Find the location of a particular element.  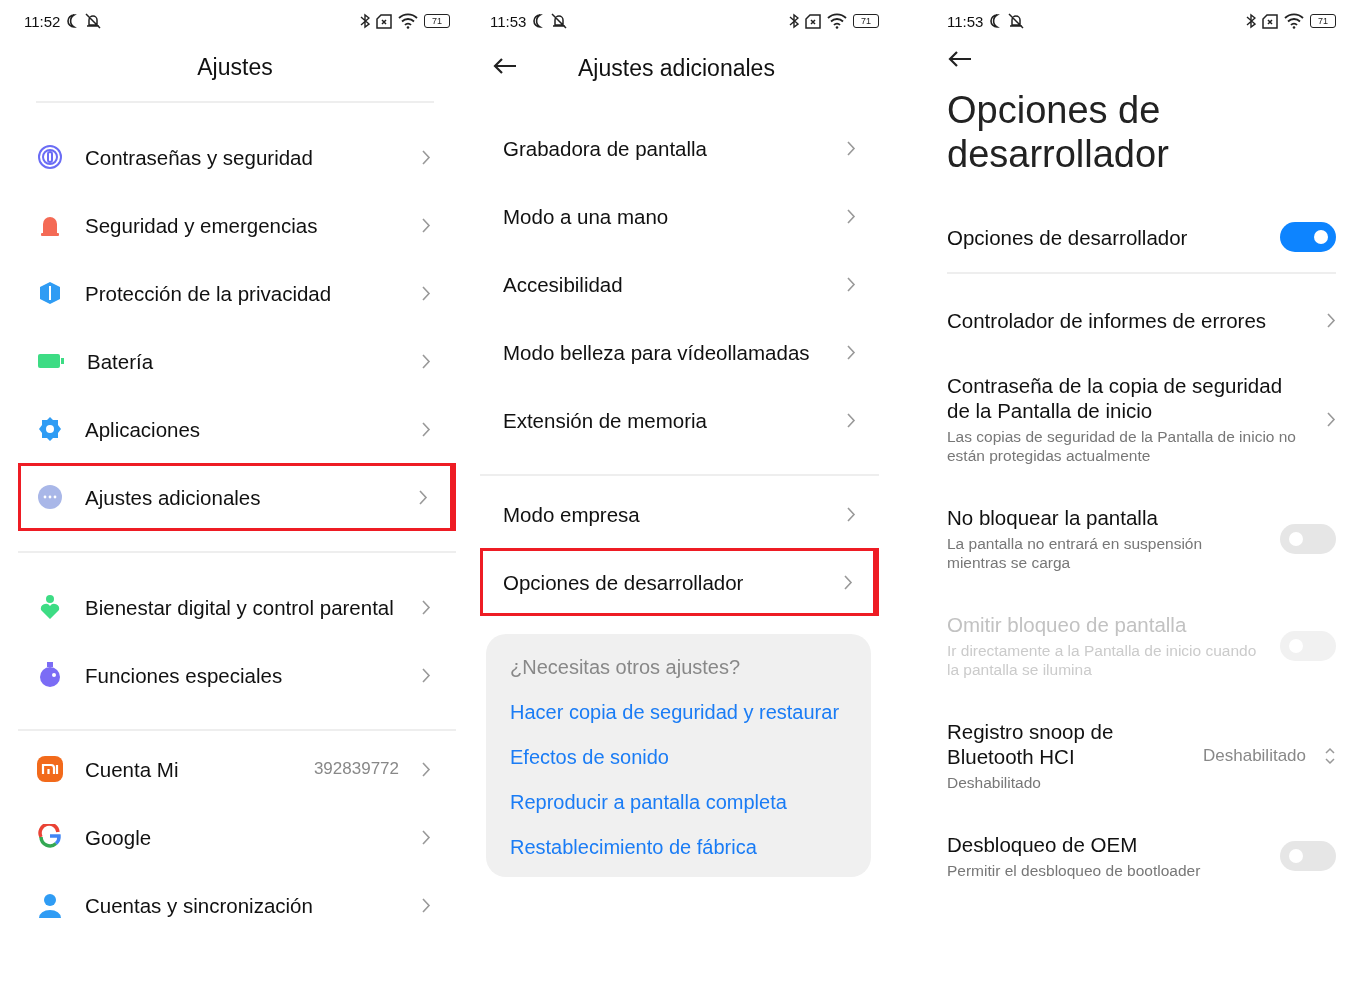

suggestion-link: Restablecimiento de fábrica is located at coordinates (678, 847).